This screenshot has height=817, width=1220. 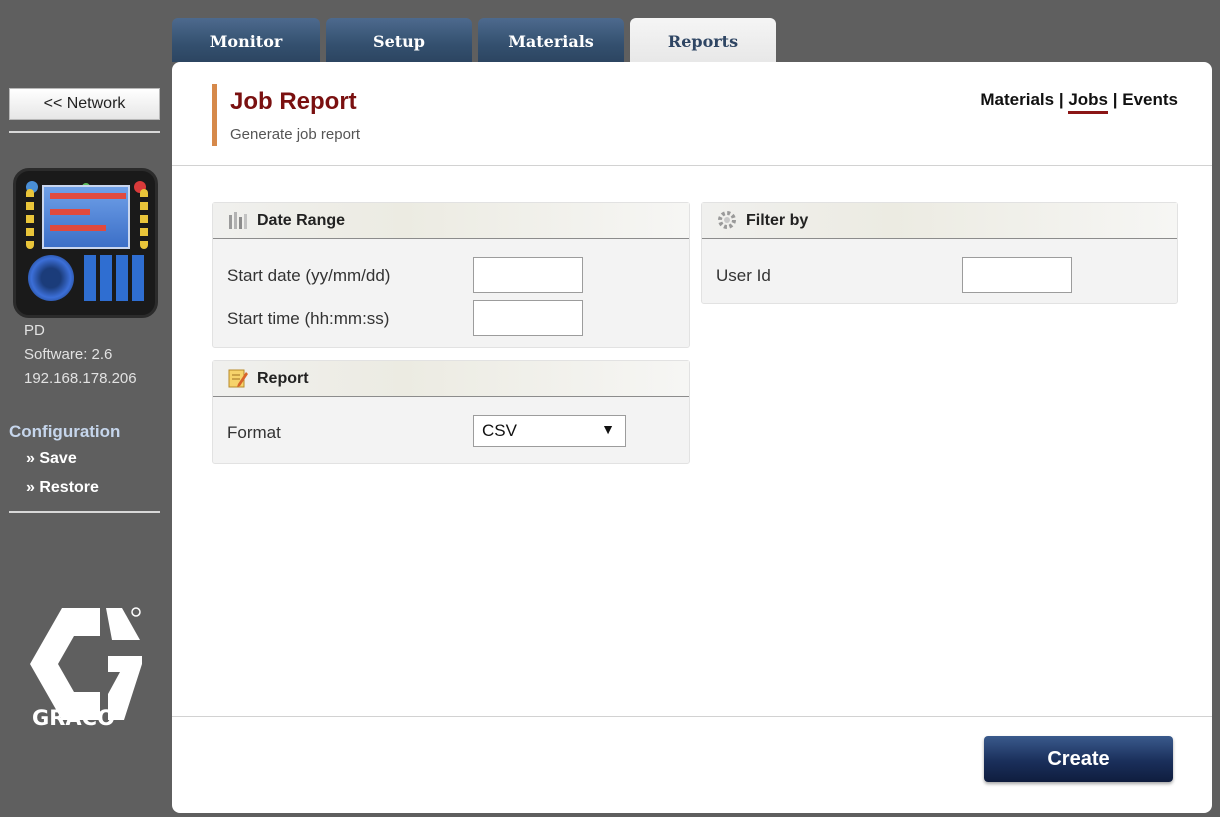 What do you see at coordinates (451, 412) in the screenshot?
I see `report-panel: Report Format CSV ▼` at bounding box center [451, 412].